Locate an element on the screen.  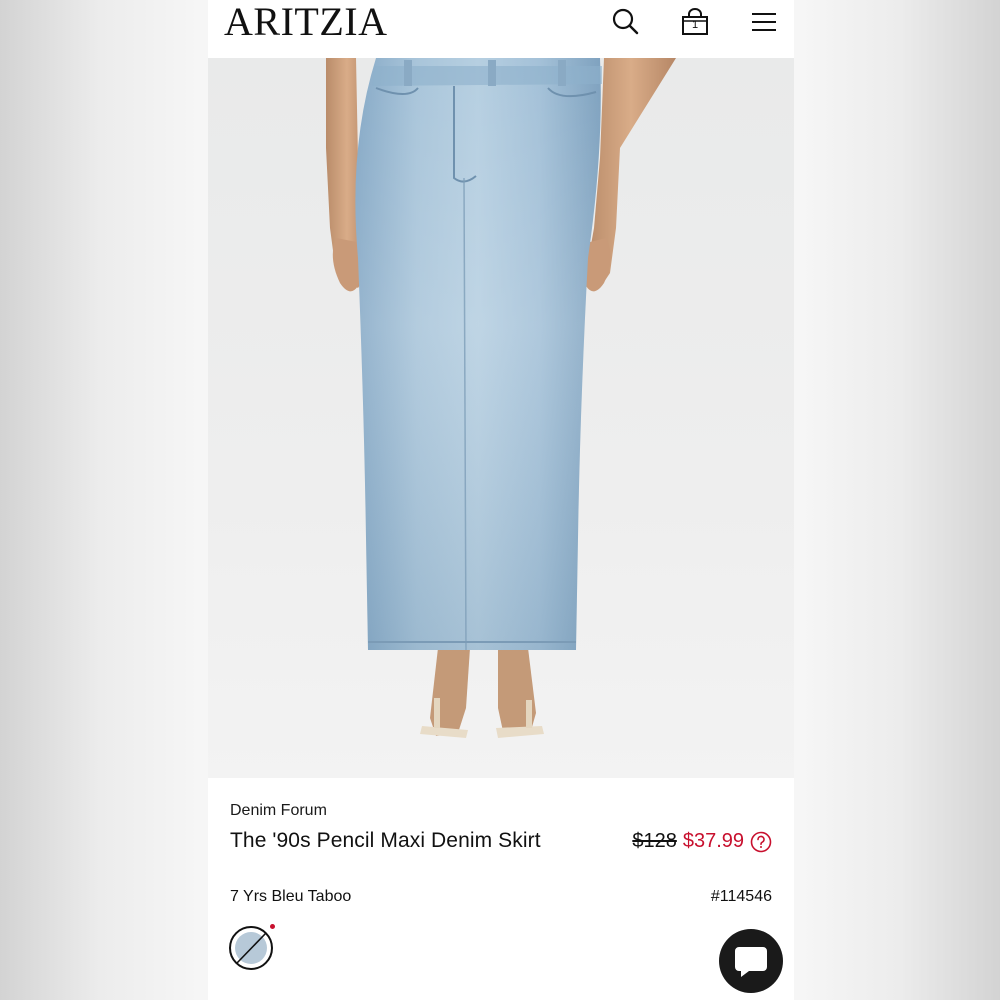
product-title: The '90s Pencil Maxi Denim Skirt is located at coordinates (385, 840).